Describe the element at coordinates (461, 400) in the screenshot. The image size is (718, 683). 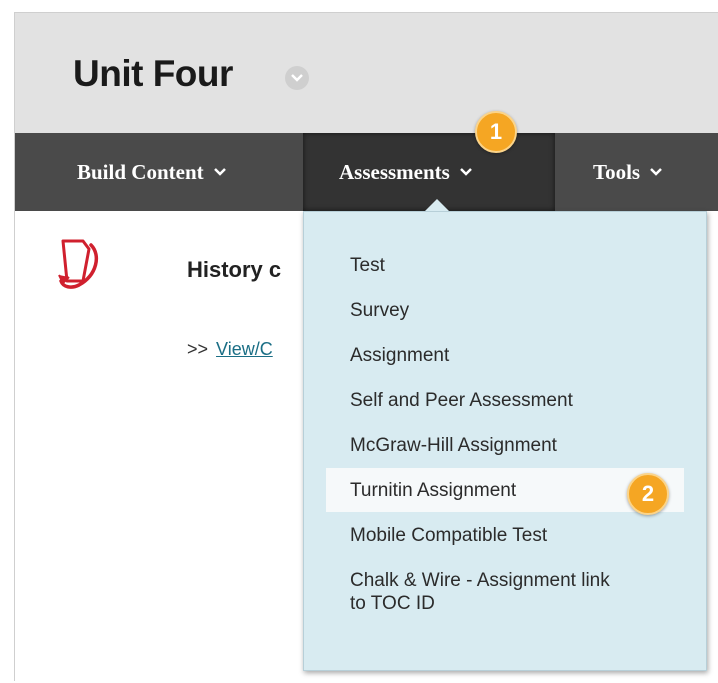
I see `menu-item-label: Self and Peer Assessment` at that location.